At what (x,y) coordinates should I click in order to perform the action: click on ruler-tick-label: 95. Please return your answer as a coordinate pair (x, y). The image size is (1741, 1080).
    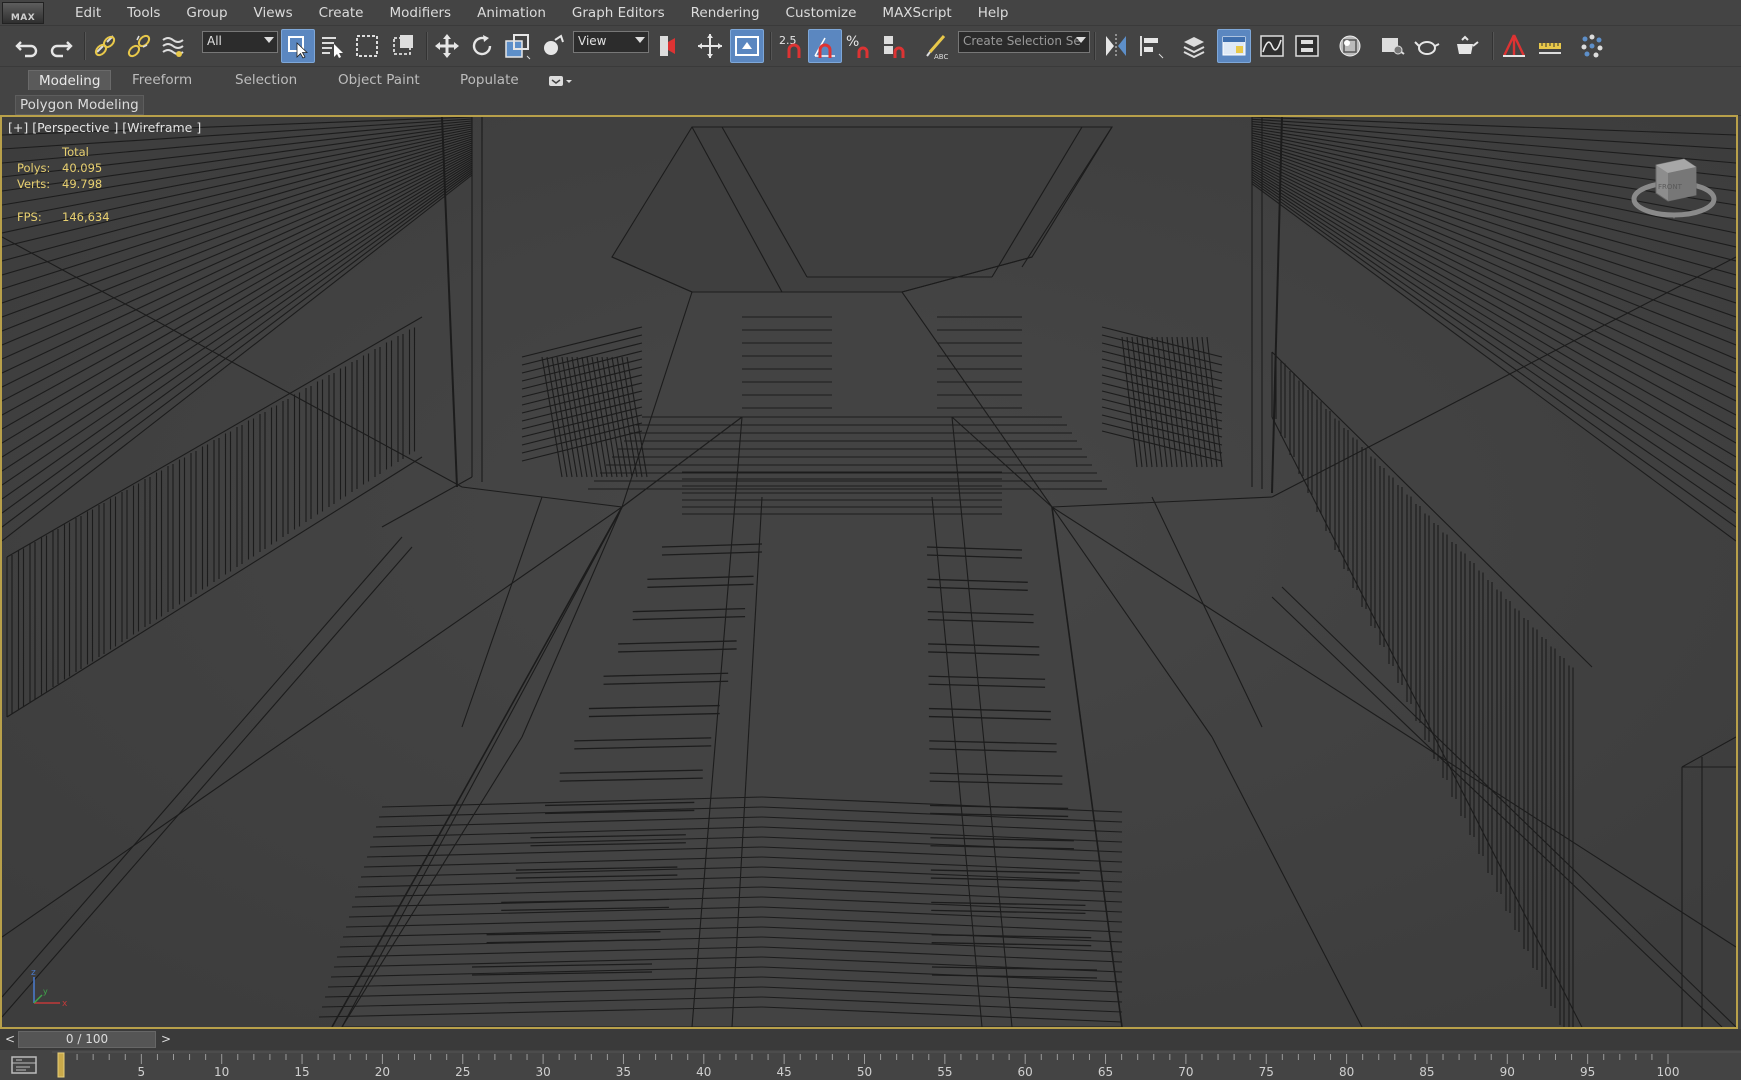
    Looking at the image, I should click on (1587, 1072).